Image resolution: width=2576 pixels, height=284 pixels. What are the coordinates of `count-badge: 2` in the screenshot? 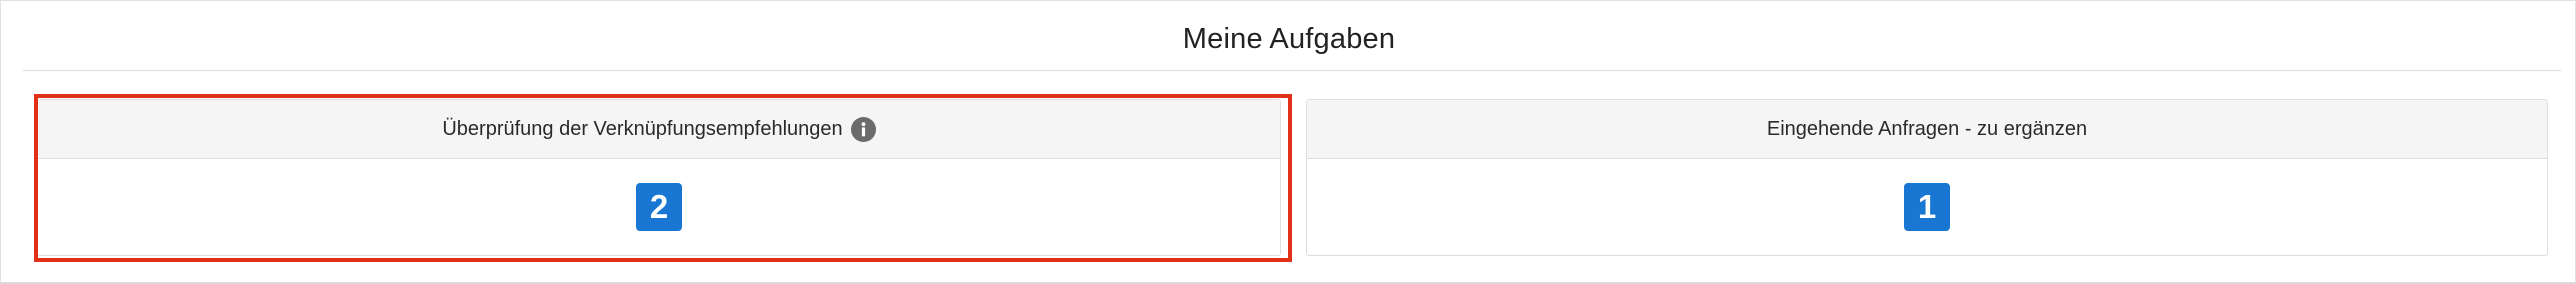 It's located at (659, 207).